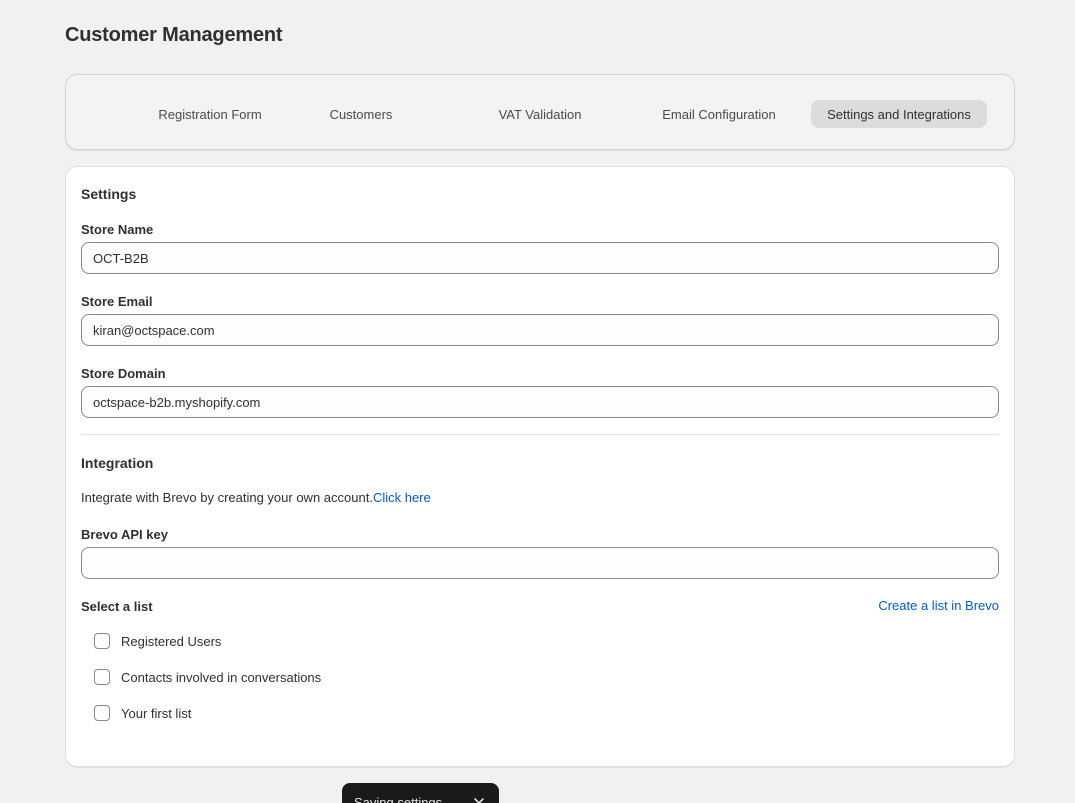 This screenshot has width=1075, height=803. Describe the element at coordinates (540, 330) in the screenshot. I see `store-email-input` at that location.